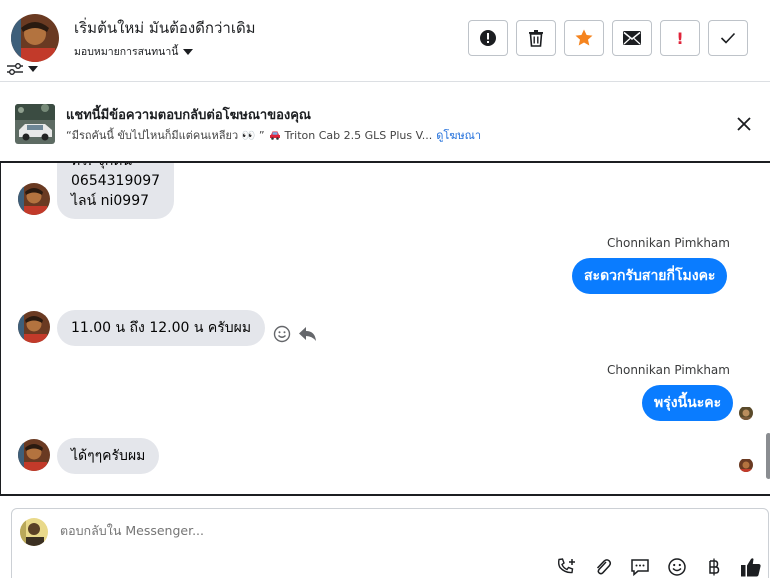 The height and width of the screenshot is (578, 770). I want to click on incoming-message: ได้ๆๆครับผม, so click(108, 456).